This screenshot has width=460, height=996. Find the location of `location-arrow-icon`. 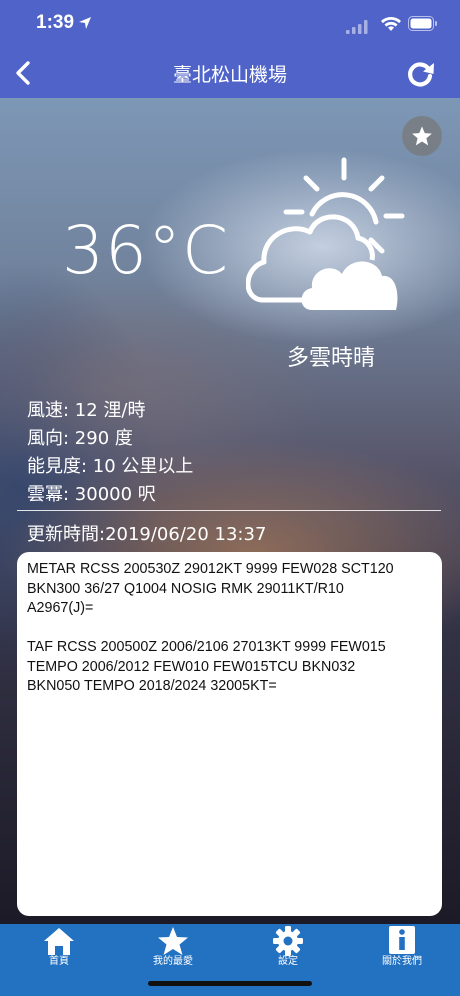

location-arrow-icon is located at coordinates (85, 23).